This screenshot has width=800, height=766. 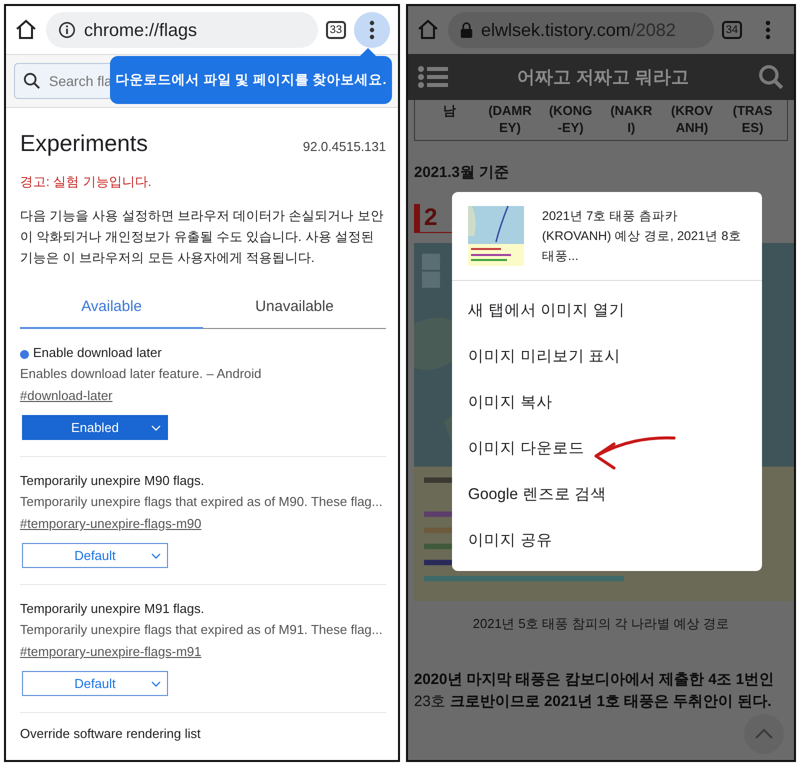 What do you see at coordinates (67, 30) in the screenshot?
I see `info-icon` at bounding box center [67, 30].